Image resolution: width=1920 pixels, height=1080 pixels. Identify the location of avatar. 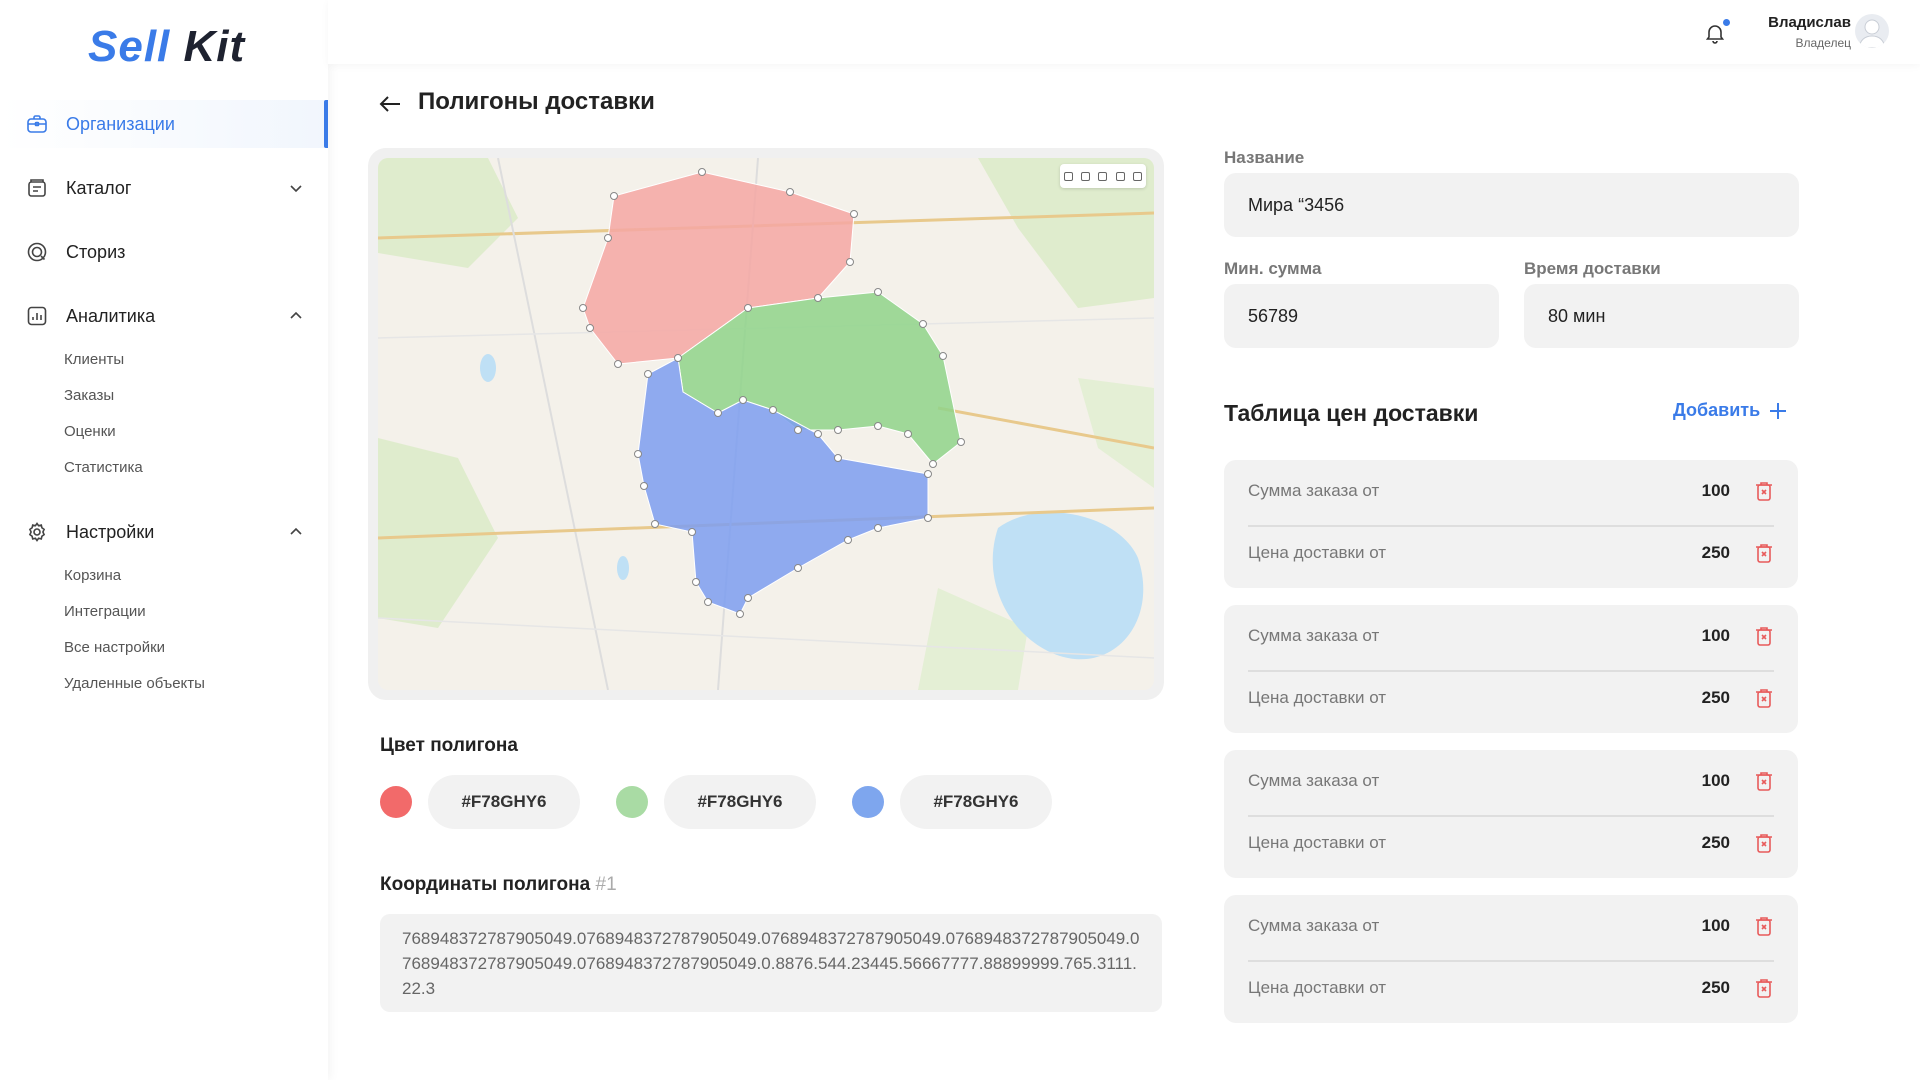
(1872, 31).